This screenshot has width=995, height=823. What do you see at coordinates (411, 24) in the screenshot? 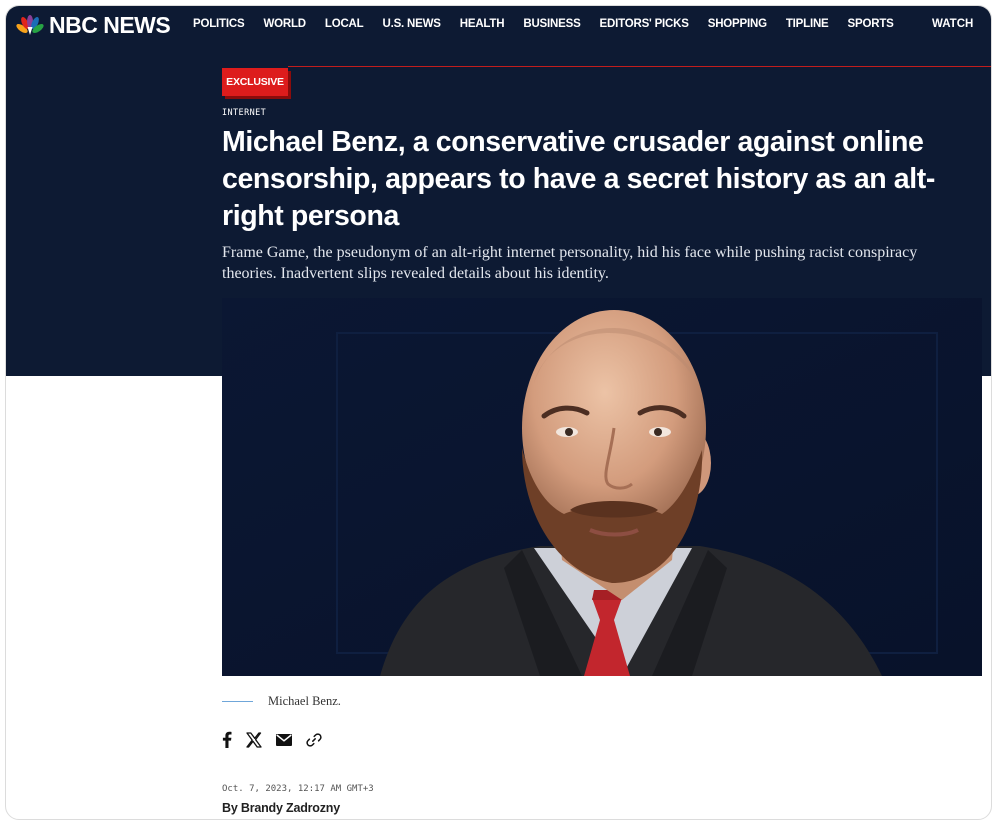
I see `nav-item-us-news: U.S. NEWS` at bounding box center [411, 24].